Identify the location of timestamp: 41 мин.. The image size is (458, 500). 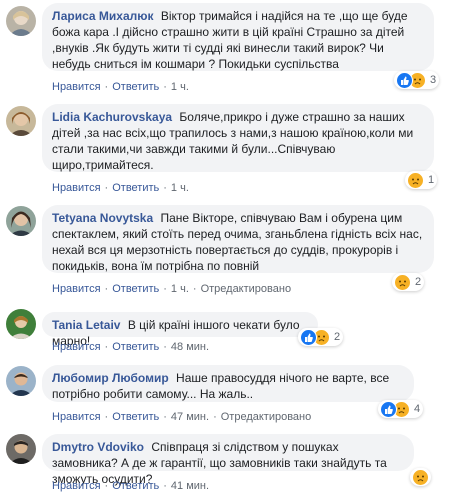
(190, 486).